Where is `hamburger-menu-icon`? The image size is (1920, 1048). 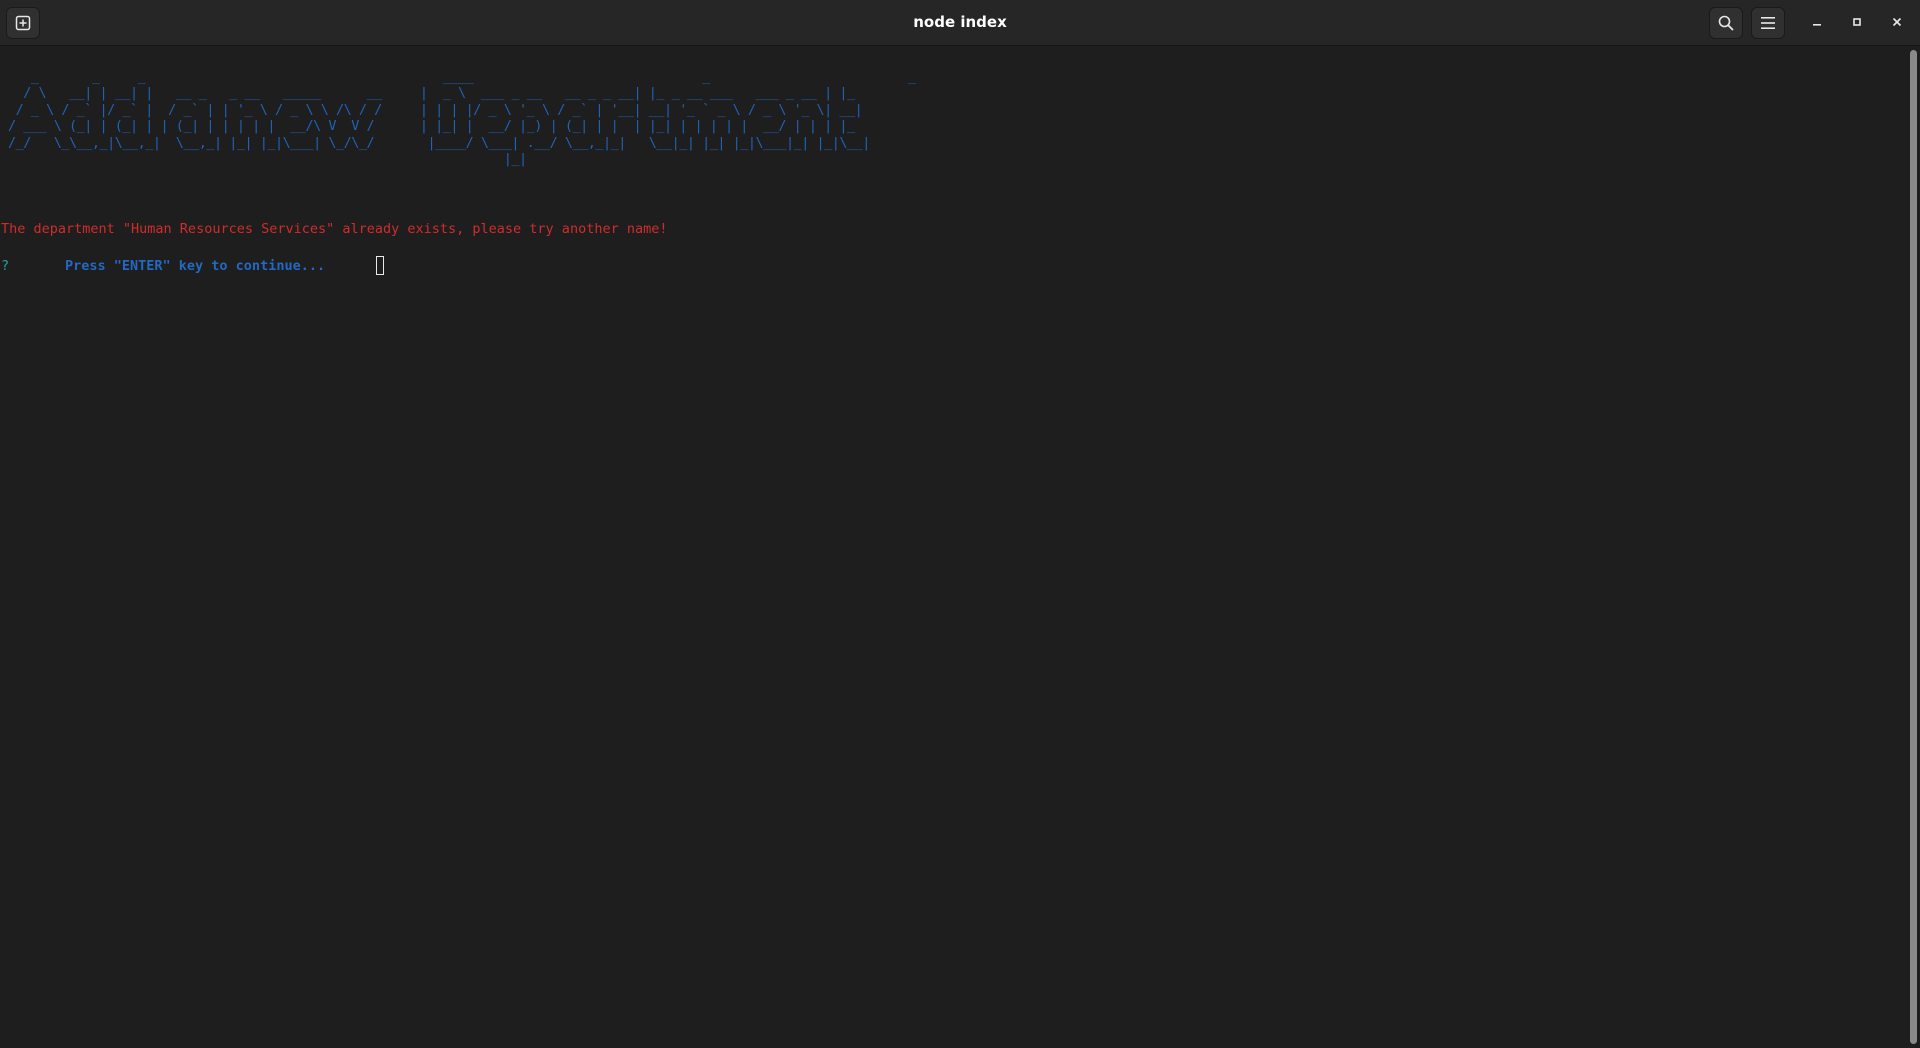 hamburger-menu-icon is located at coordinates (1768, 23).